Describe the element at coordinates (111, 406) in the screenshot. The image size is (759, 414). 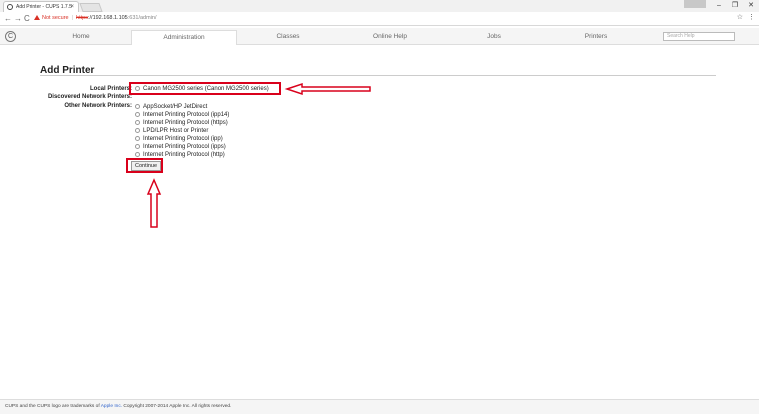
I see `apple-link: Apple Inc.` at that location.